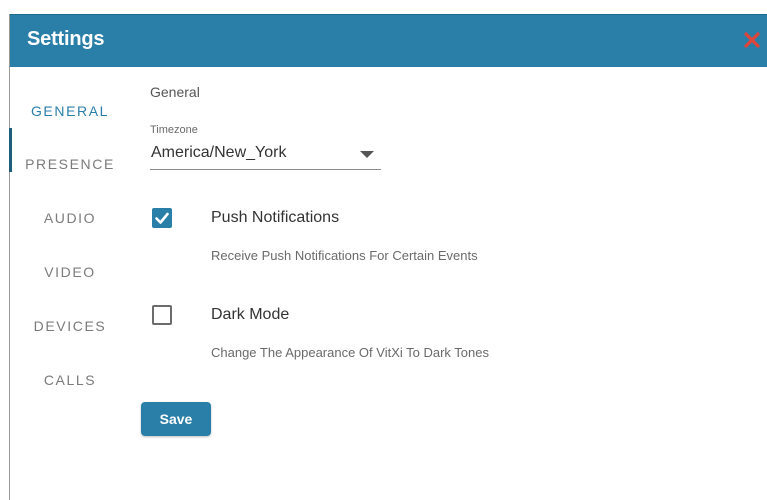  I want to click on sidebar-item-general: GENERAL, so click(70, 111).